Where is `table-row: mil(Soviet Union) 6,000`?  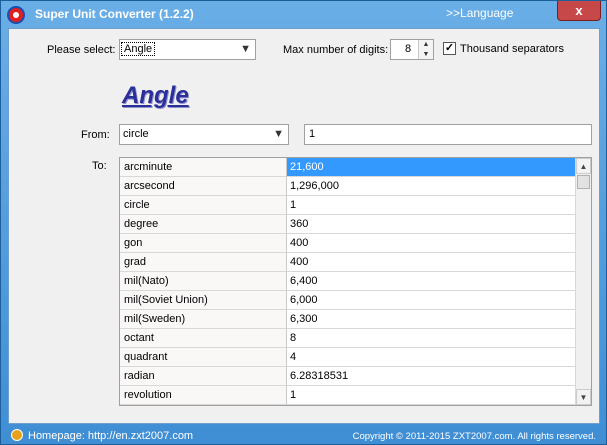
table-row: mil(Soviet Union) 6,000 is located at coordinates (348, 300).